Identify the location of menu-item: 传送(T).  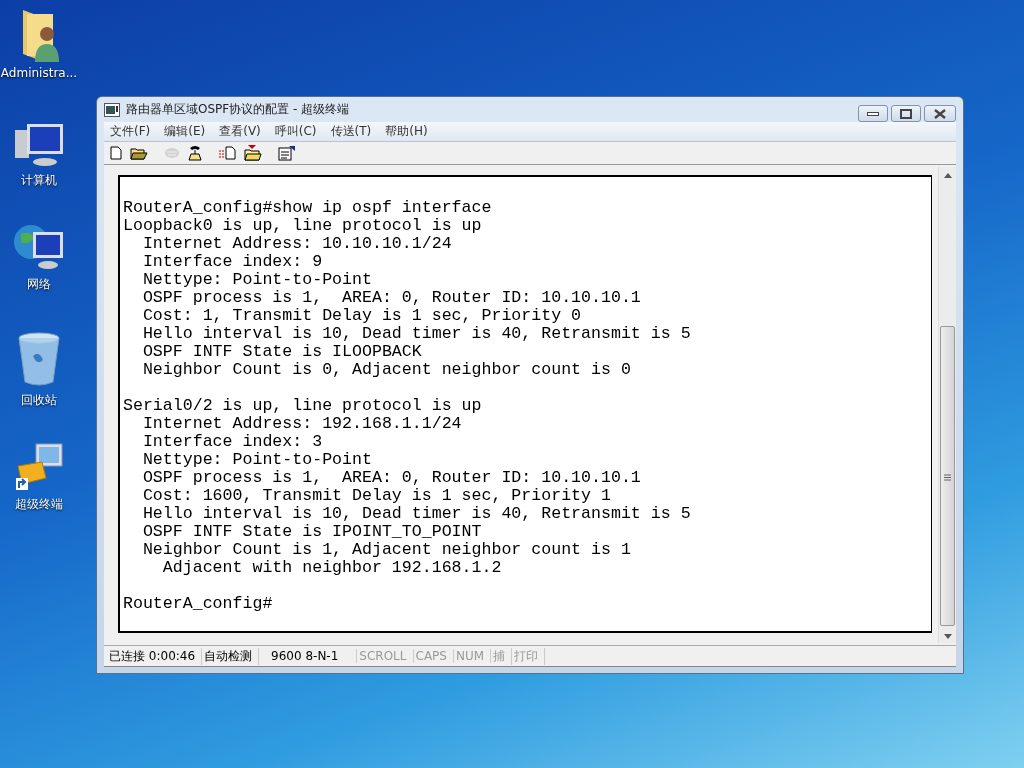
(351, 131).